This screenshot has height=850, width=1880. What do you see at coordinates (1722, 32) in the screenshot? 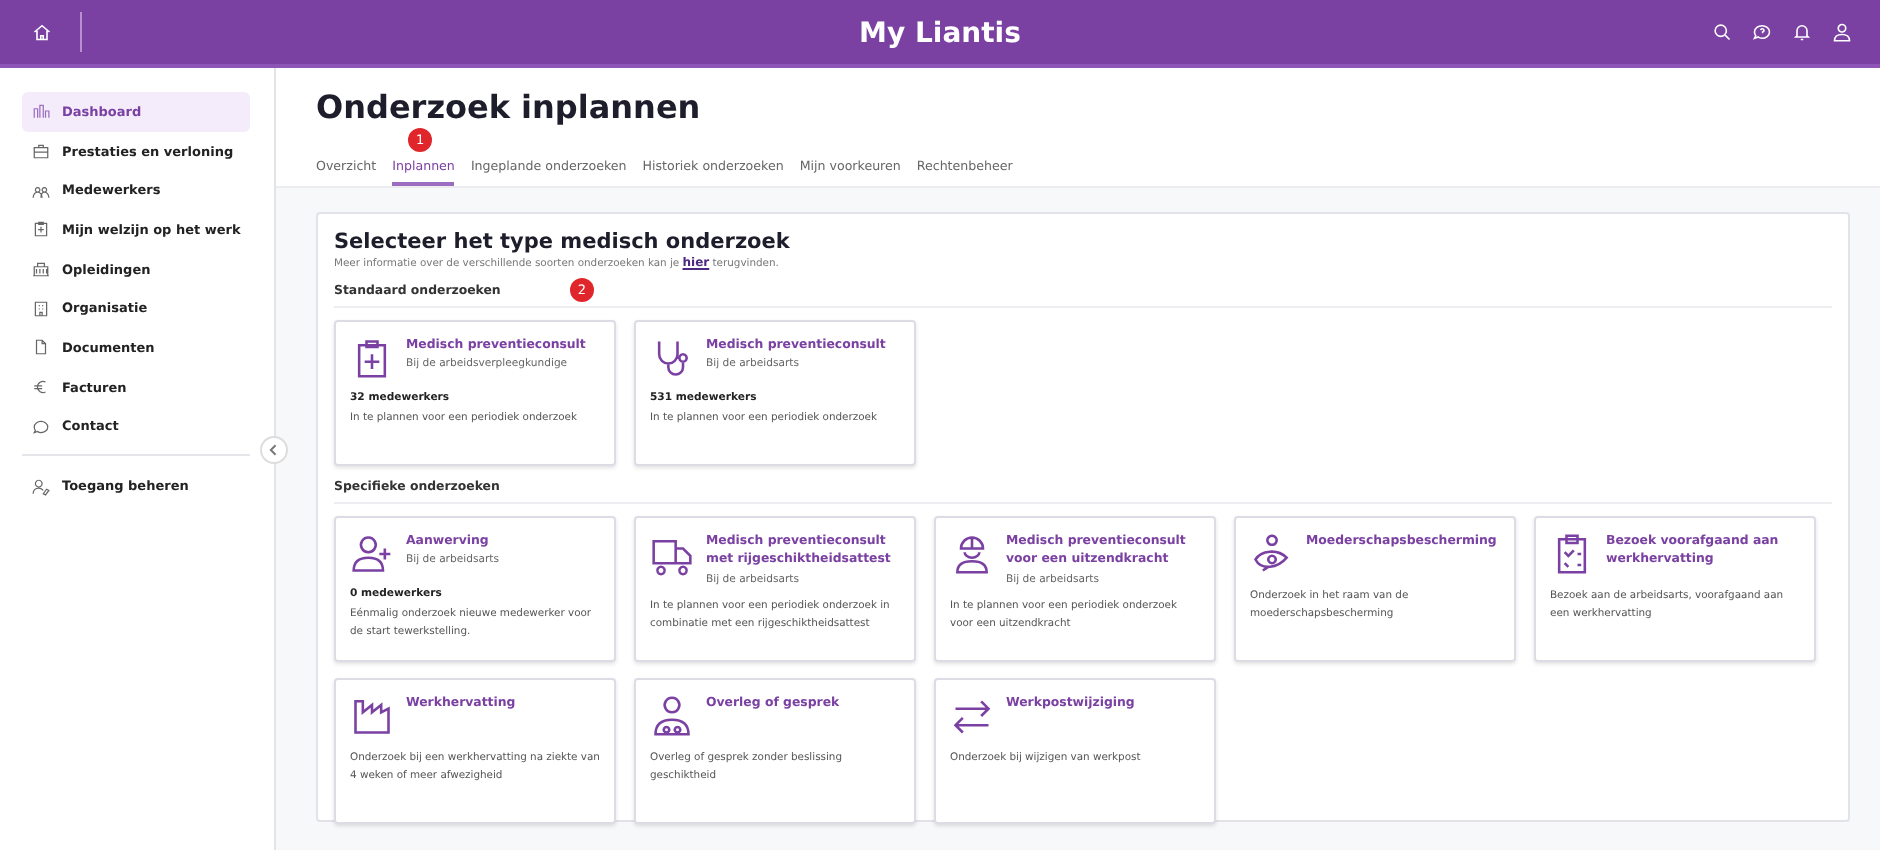
I see `search-icon` at bounding box center [1722, 32].